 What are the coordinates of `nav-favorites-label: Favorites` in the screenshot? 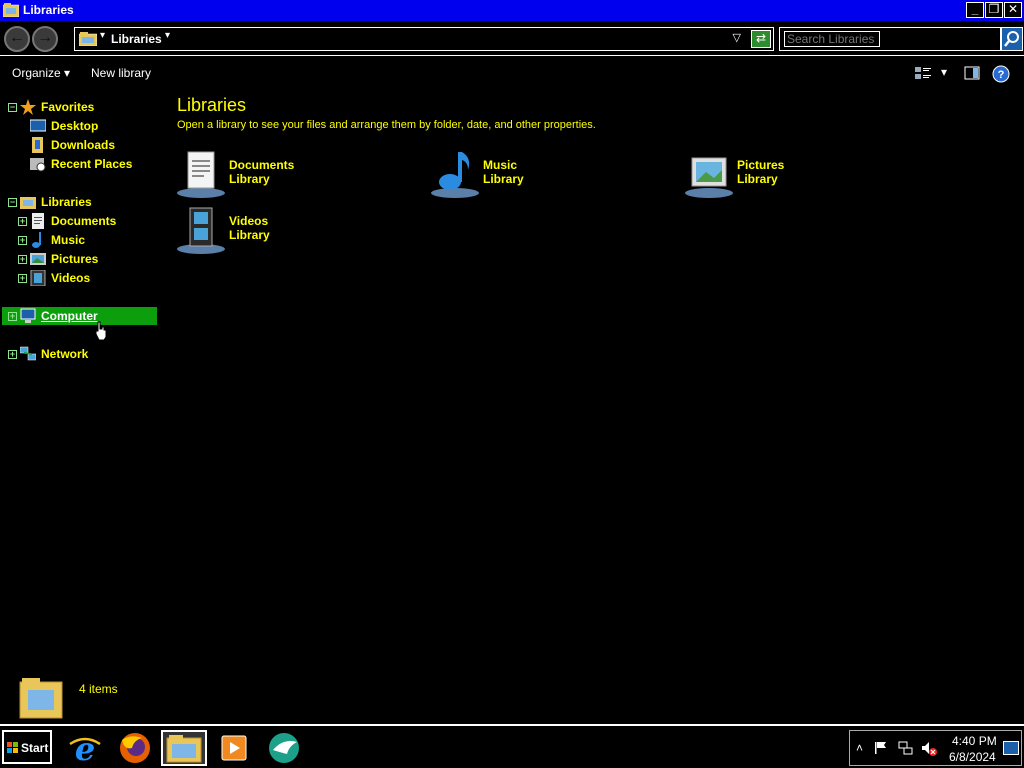 It's located at (68, 107).